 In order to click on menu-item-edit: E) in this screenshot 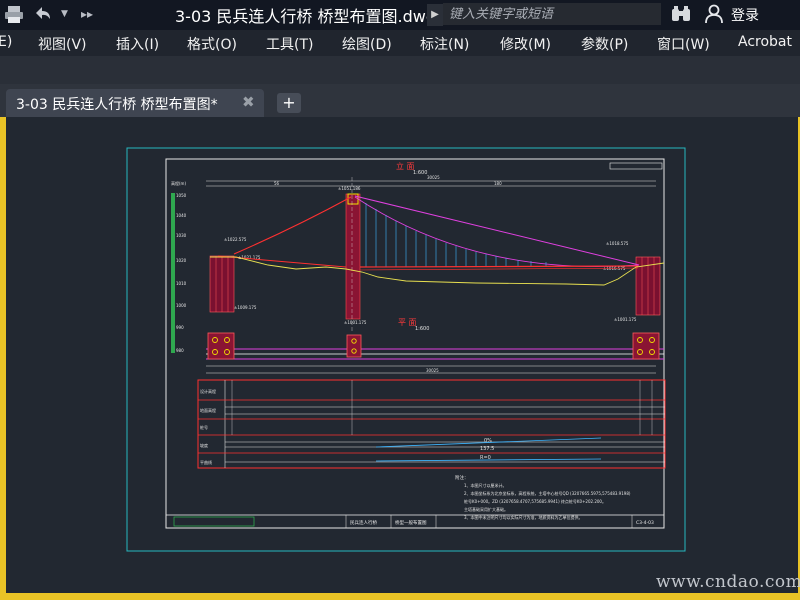, I will do `click(6, 42)`.